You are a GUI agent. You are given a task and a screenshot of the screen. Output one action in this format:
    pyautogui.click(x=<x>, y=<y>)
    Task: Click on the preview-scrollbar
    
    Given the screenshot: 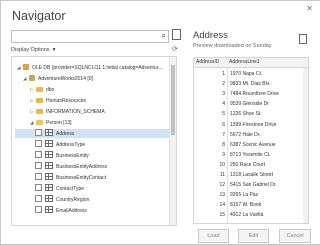 What is the action you would take?
    pyautogui.click(x=305, y=145)
    